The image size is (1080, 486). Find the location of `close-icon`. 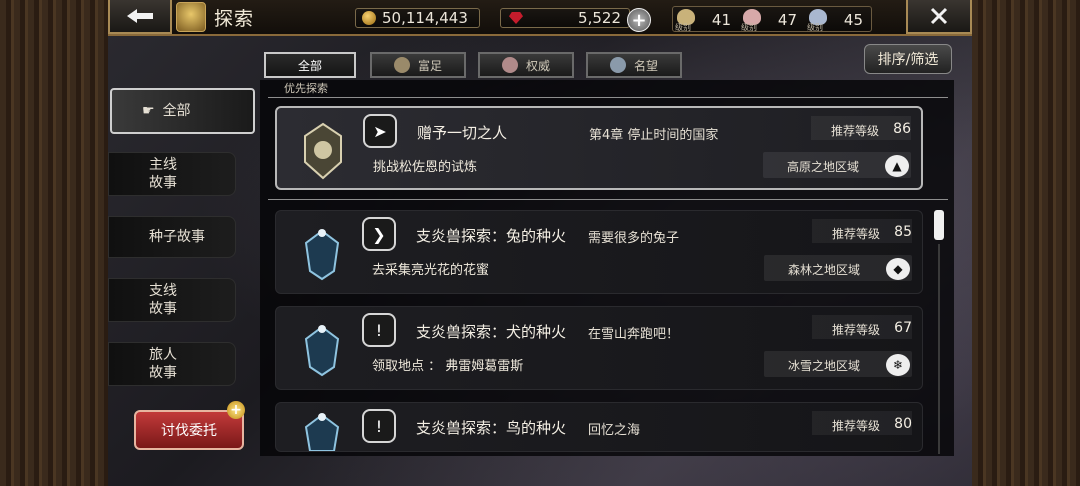

close-icon is located at coordinates (939, 16).